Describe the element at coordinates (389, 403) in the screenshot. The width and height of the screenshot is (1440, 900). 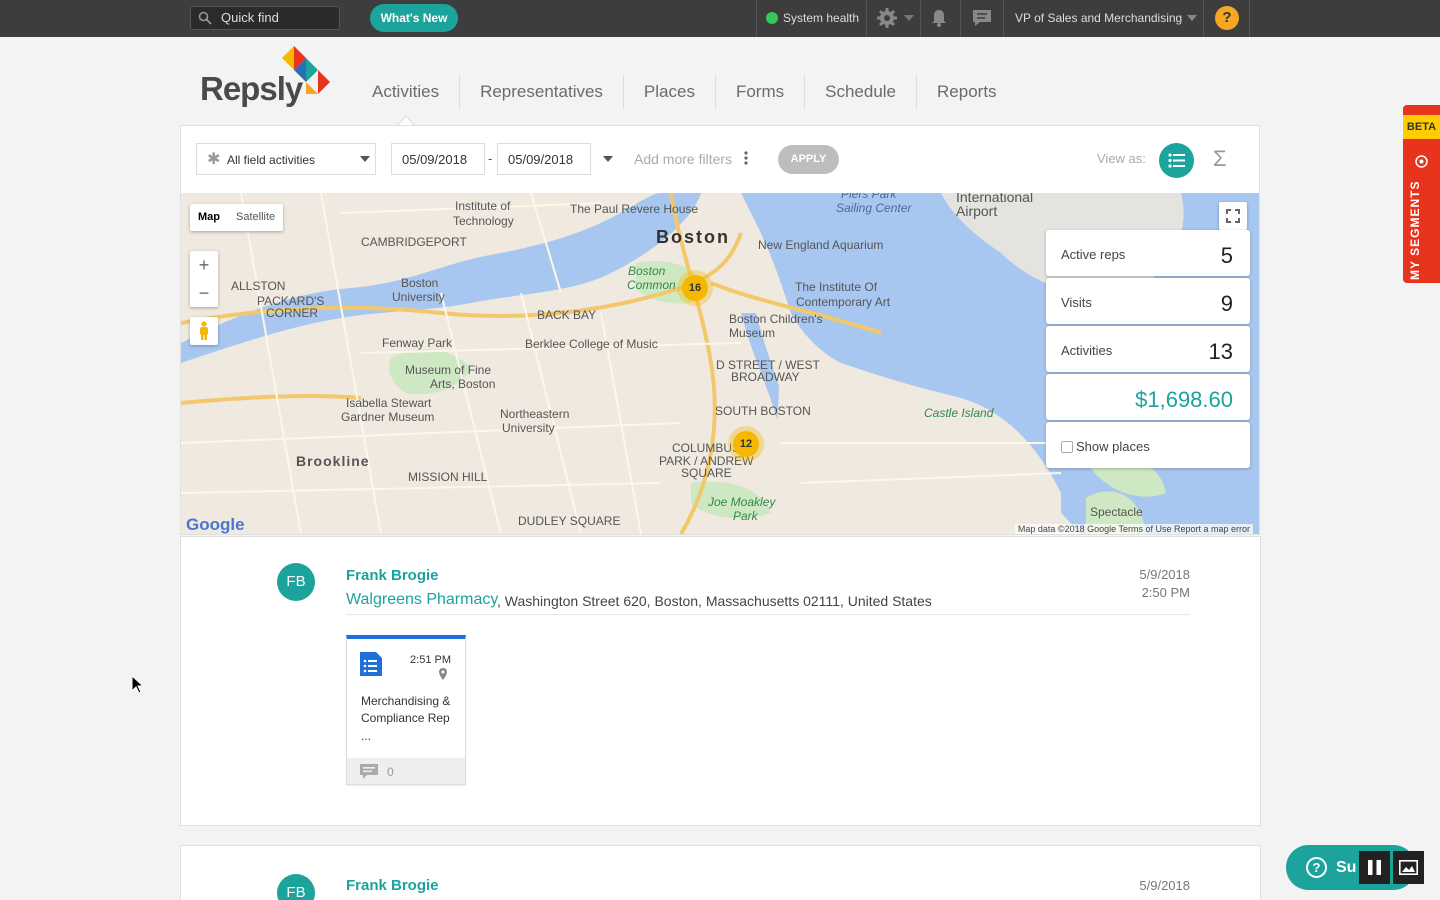
I see `map-label: Isabella Stewart` at that location.